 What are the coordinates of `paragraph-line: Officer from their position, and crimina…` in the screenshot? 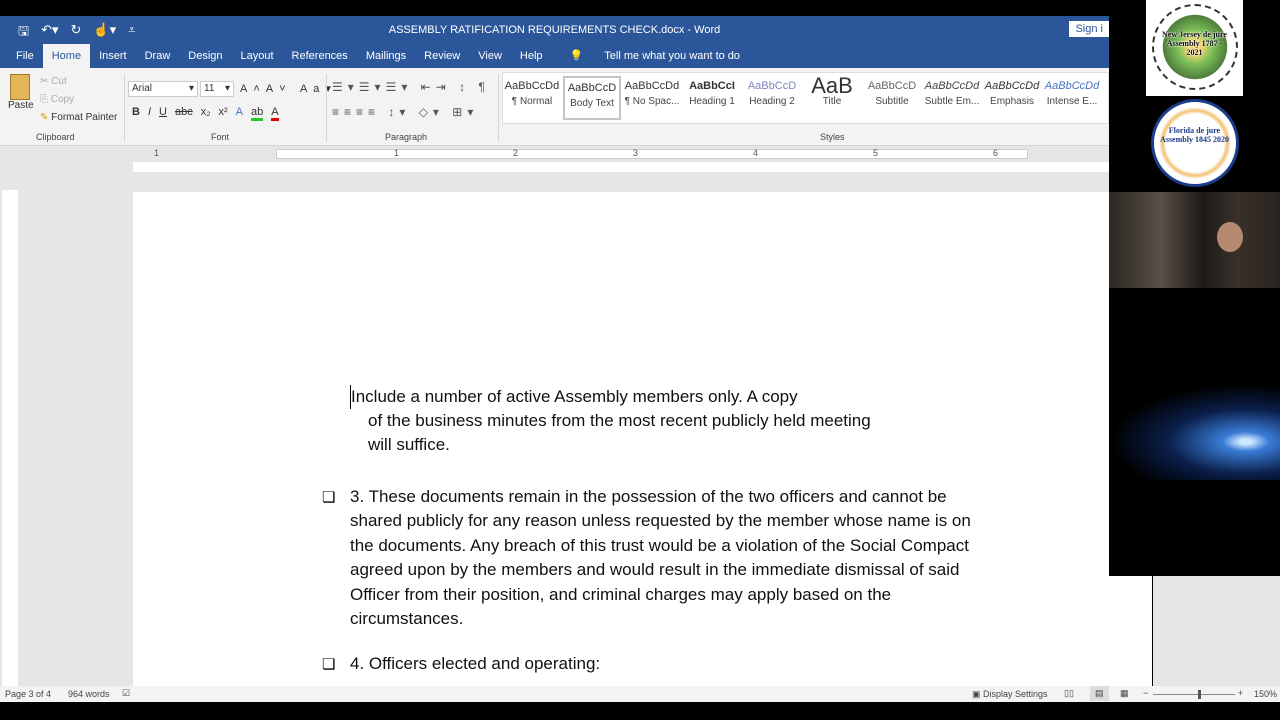 It's located at (621, 594).